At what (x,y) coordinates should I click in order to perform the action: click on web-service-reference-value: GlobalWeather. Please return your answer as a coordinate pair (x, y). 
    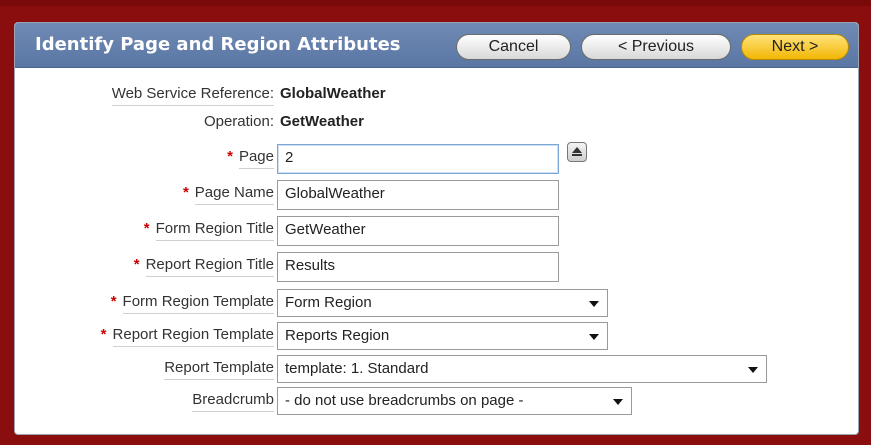
    Looking at the image, I should click on (333, 93).